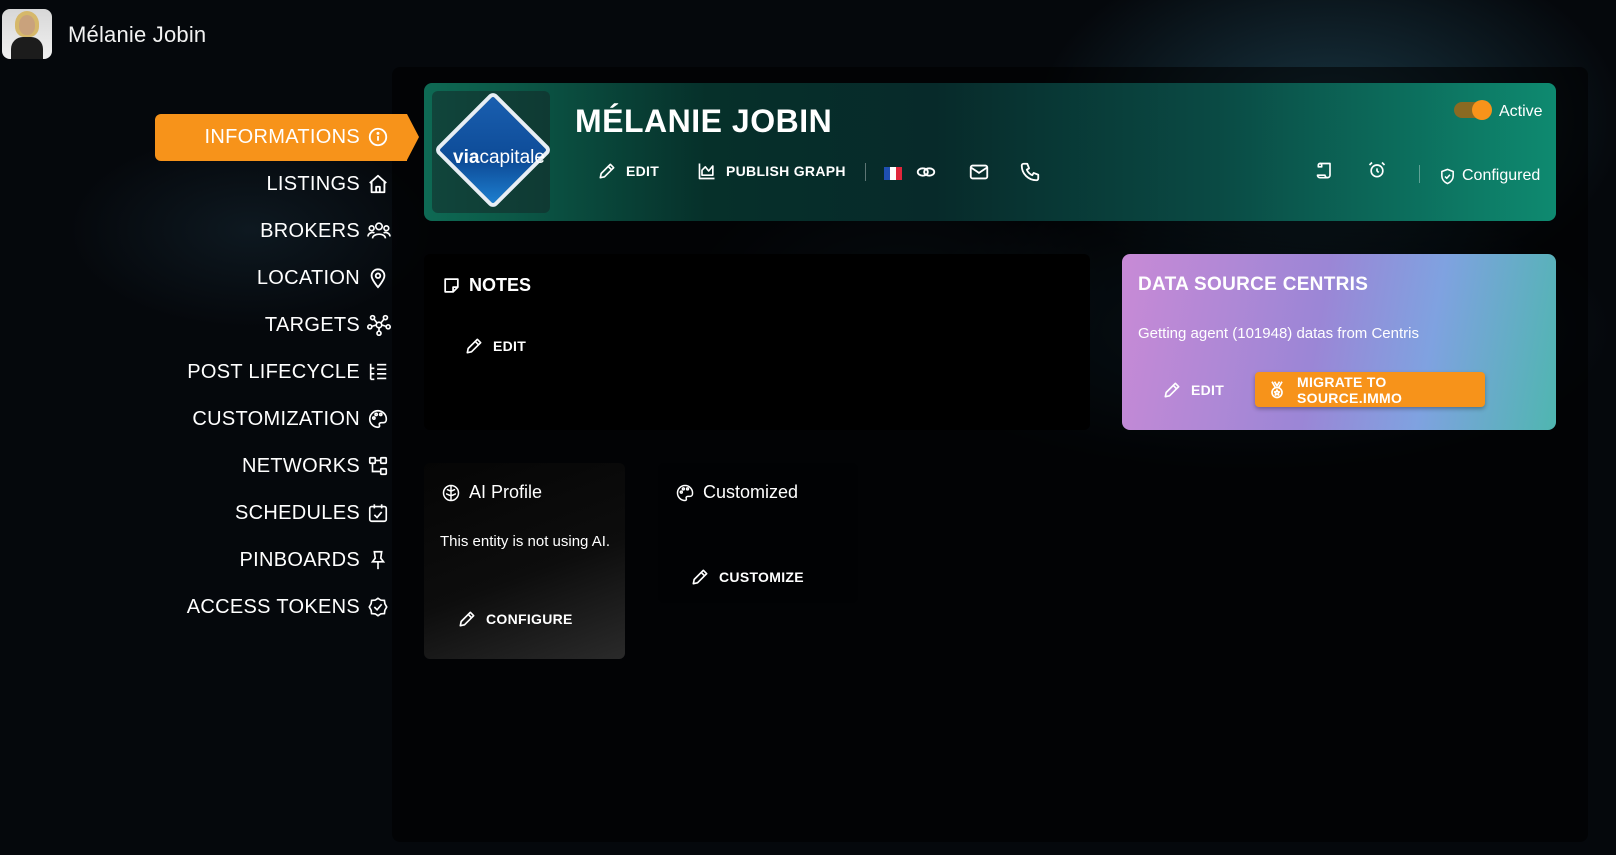 This screenshot has height=855, width=1616. Describe the element at coordinates (378, 372) in the screenshot. I see `list-tree-icon` at that location.